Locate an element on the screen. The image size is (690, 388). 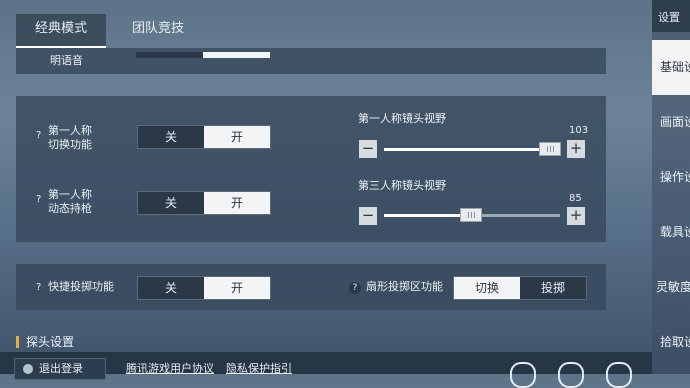
section-marker is located at coordinates (17, 342).